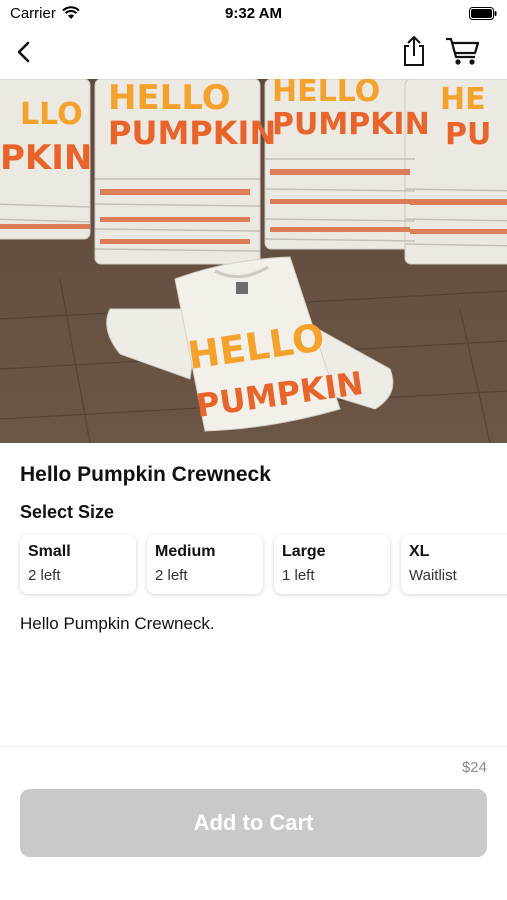 Image resolution: width=507 pixels, height=900 pixels. I want to click on size-name: Medium, so click(185, 551).